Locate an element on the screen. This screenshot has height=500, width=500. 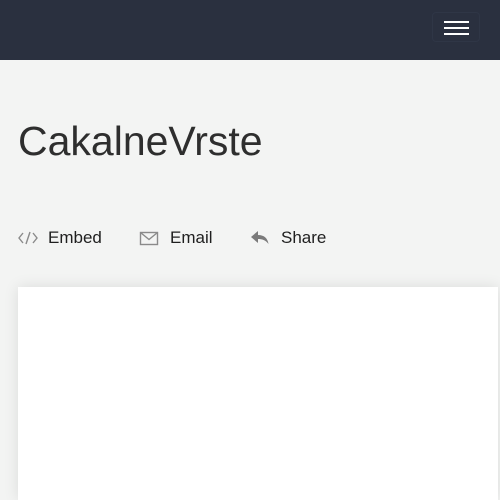
email-button: Email is located at coordinates (176, 238).